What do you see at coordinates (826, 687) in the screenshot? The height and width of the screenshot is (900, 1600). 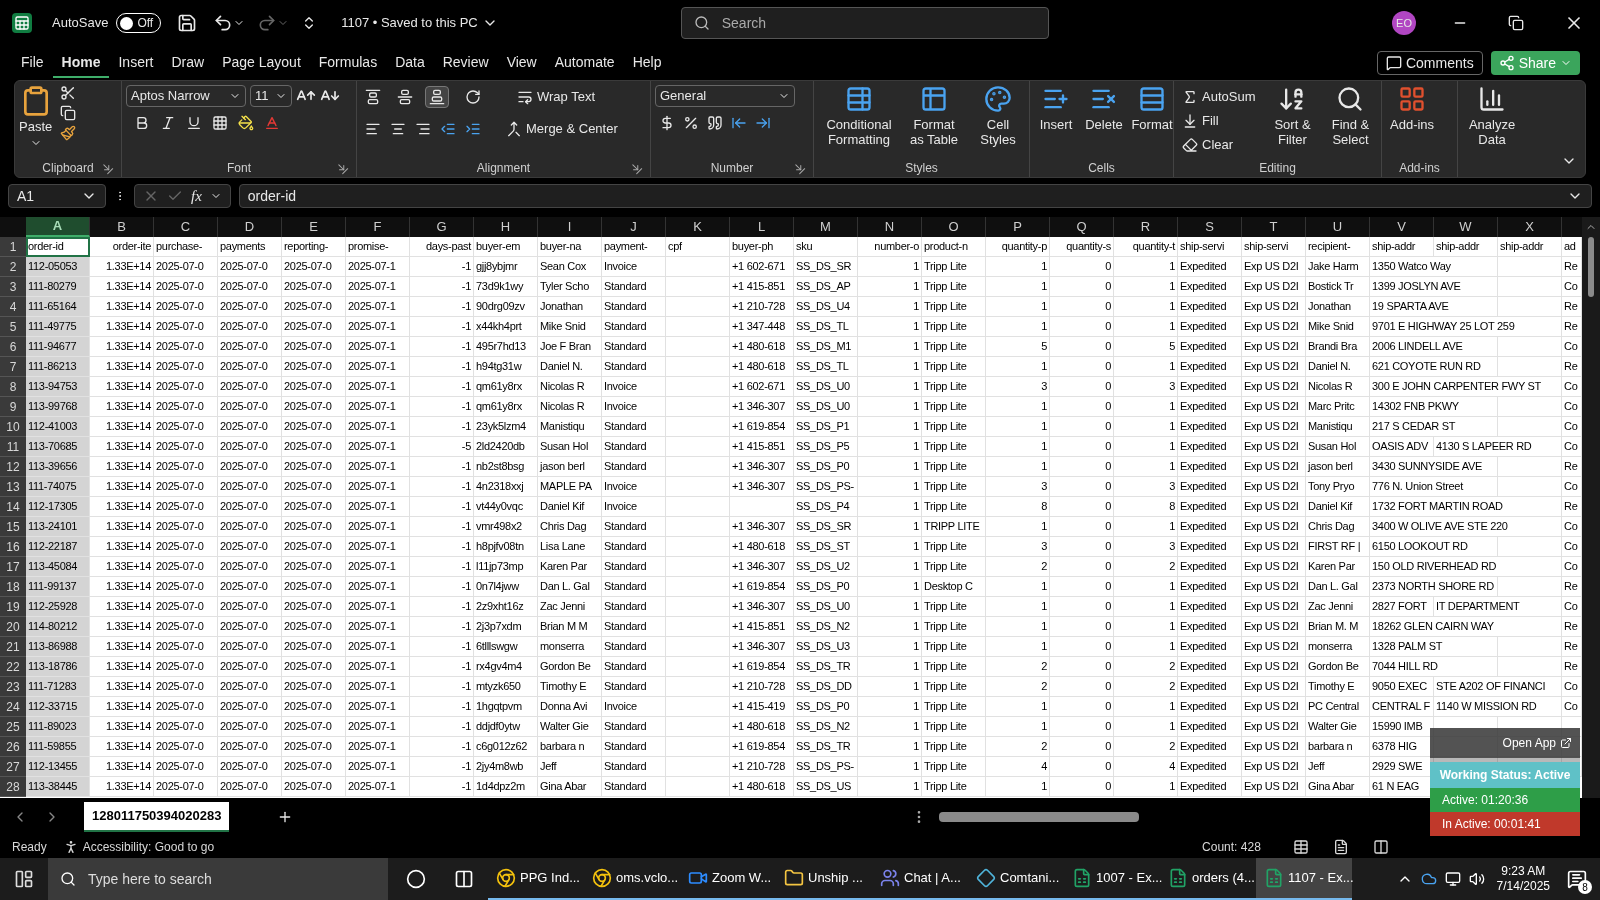 I see `table-cell: SS_DS_DD` at bounding box center [826, 687].